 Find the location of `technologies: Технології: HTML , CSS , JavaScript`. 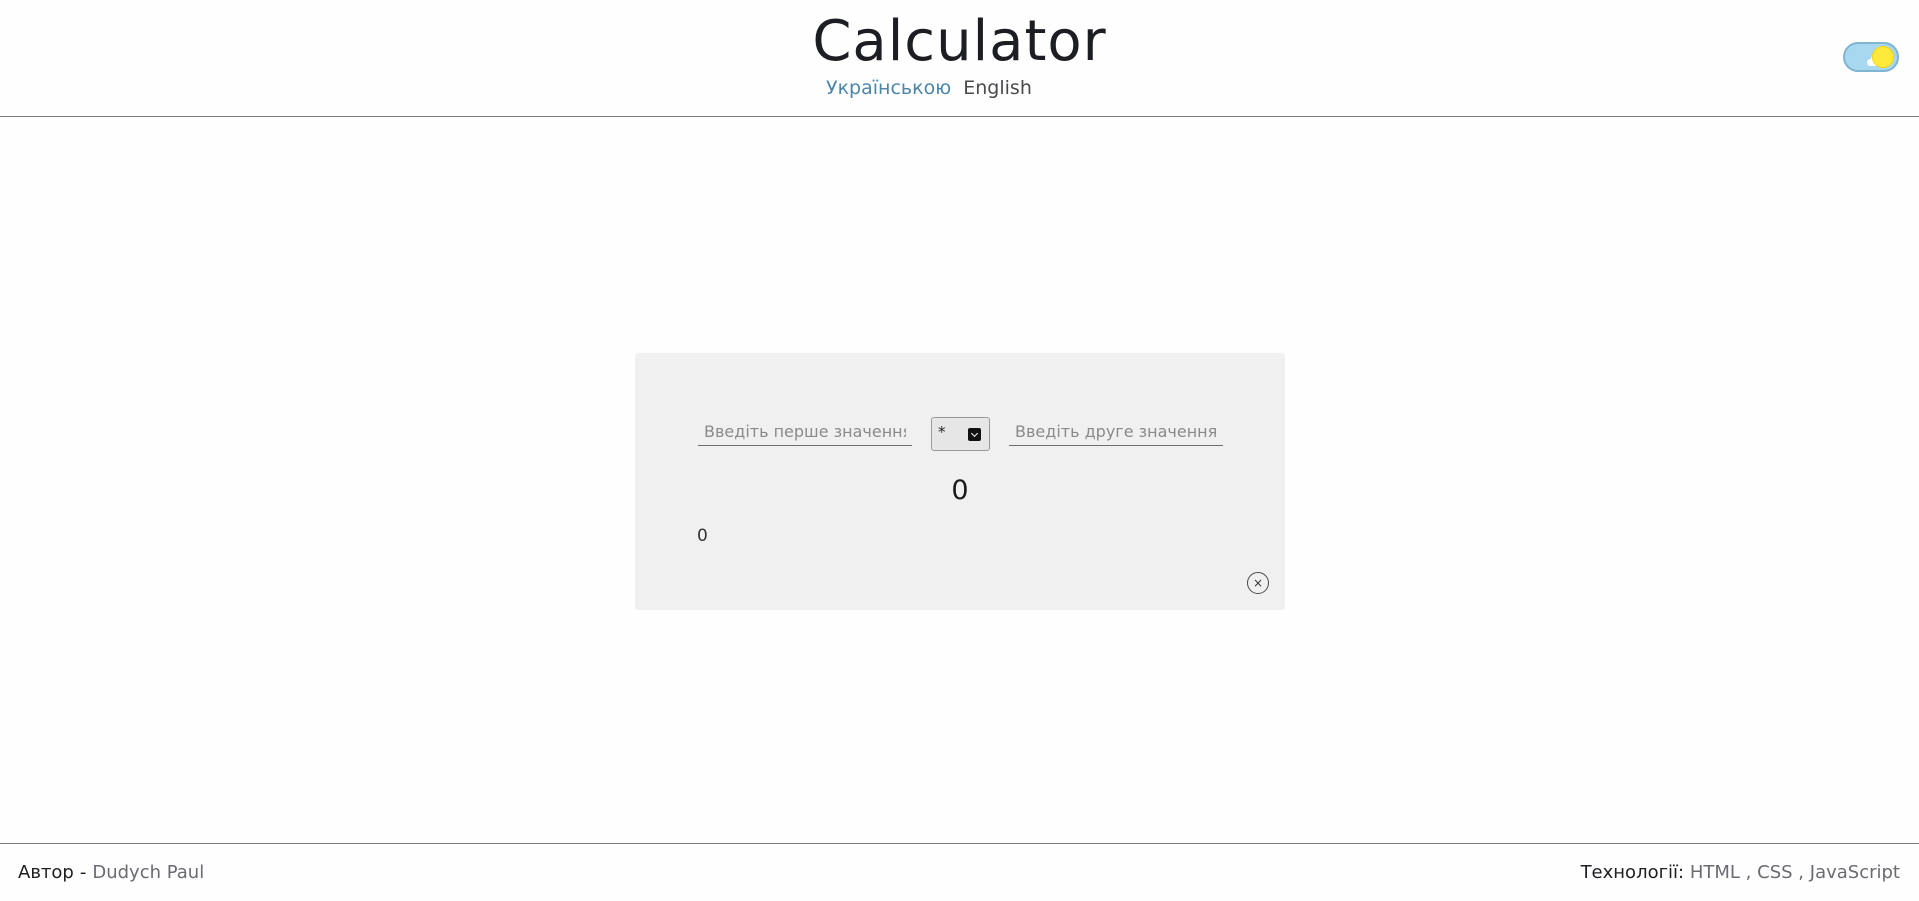

technologies: Технології: HTML , CSS , JavaScript is located at coordinates (1740, 872).